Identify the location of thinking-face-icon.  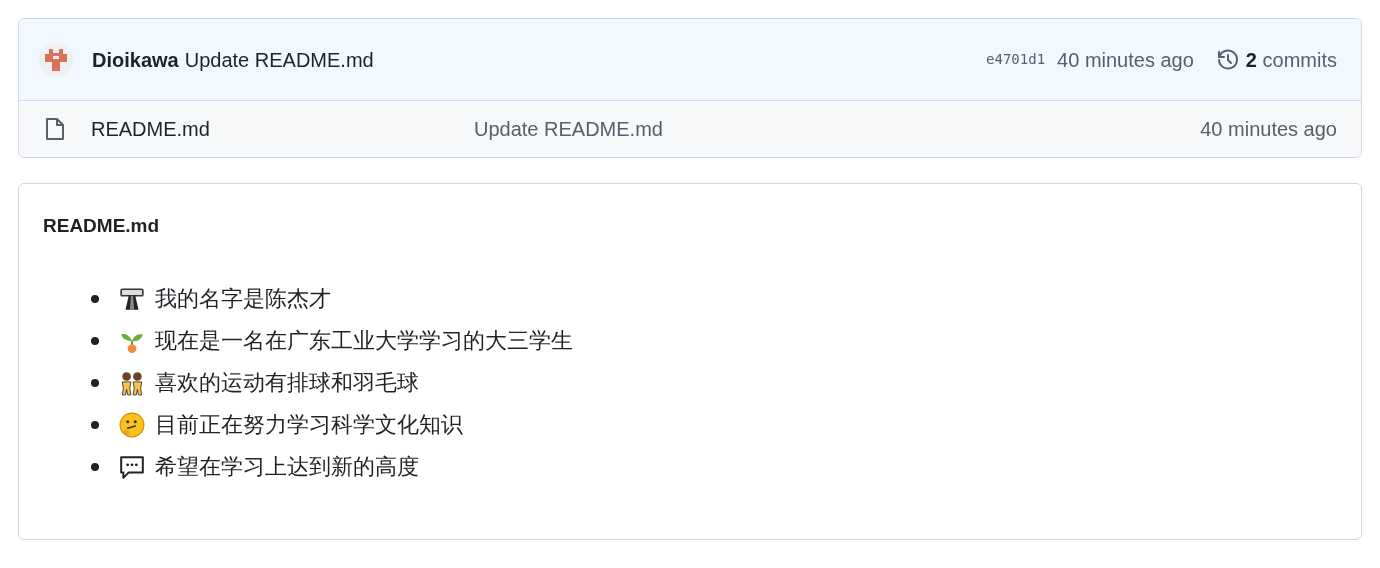
(132, 424).